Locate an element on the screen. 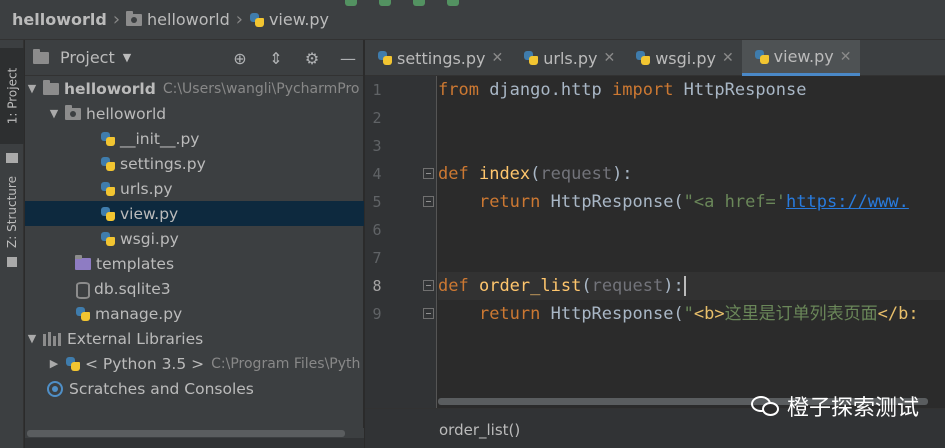 The width and height of the screenshot is (945, 448). tree-item-manage-py: manage.py is located at coordinates (194, 313).